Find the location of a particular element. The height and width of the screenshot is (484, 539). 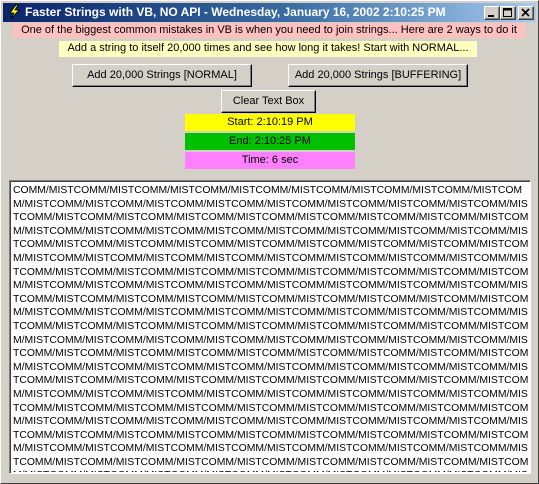

minimize-icon is located at coordinates (491, 16).